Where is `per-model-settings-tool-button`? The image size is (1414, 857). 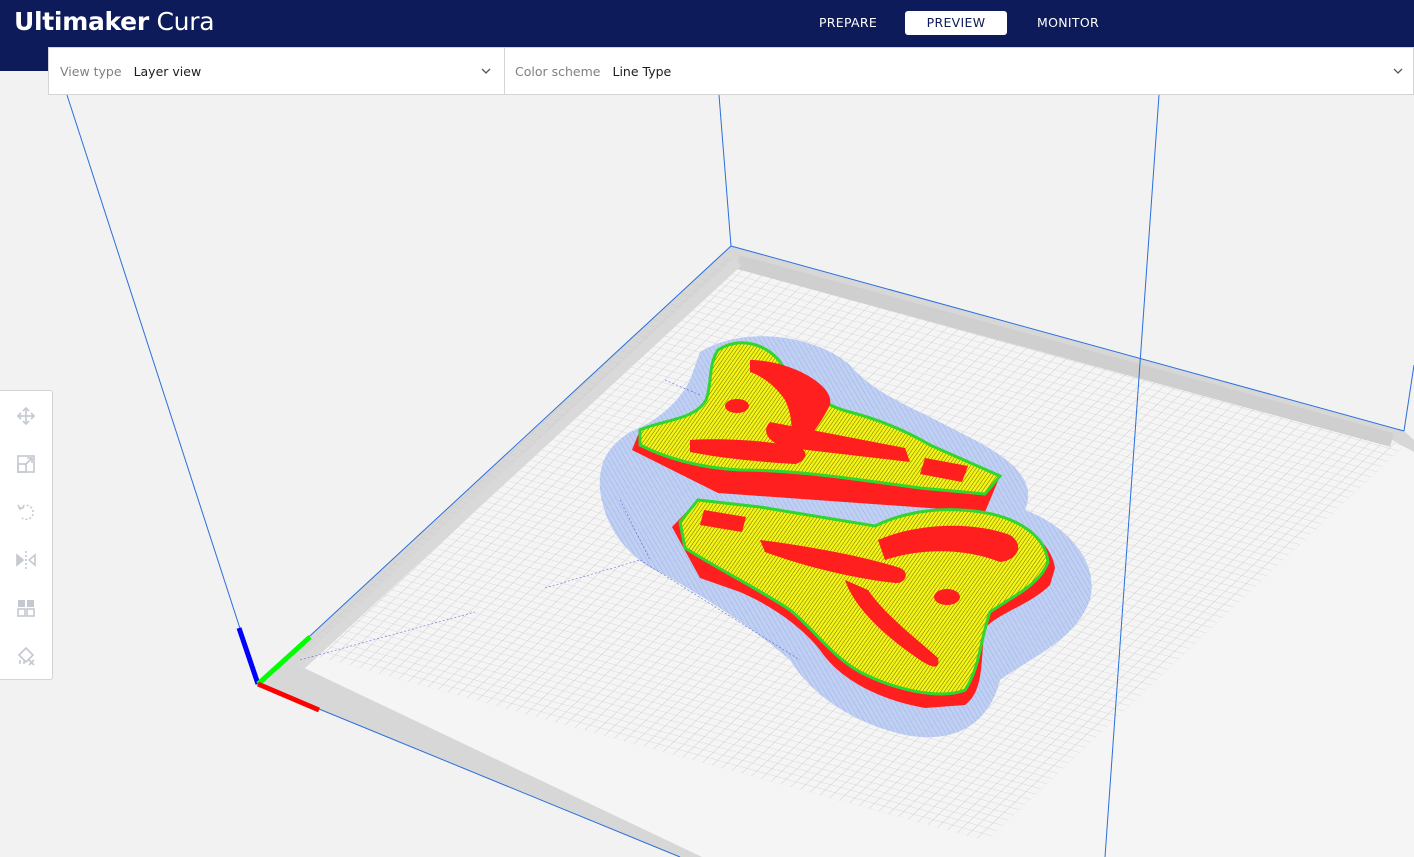
per-model-settings-tool-button is located at coordinates (26, 608).